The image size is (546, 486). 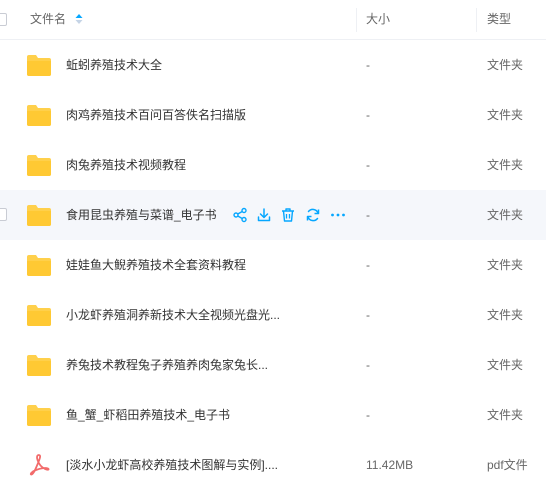 I want to click on row-checkbox, so click(x=3, y=214).